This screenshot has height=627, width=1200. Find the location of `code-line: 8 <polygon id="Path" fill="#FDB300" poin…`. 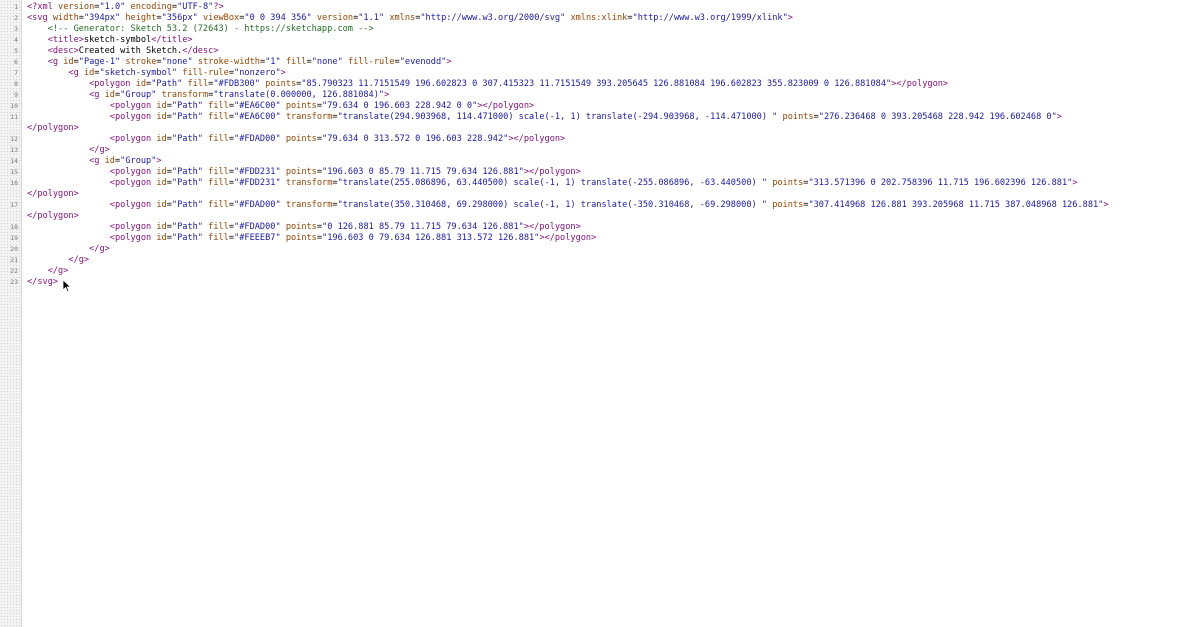

code-line: 8 <polygon id="Path" fill="#FDB300" poin… is located at coordinates (600, 84).